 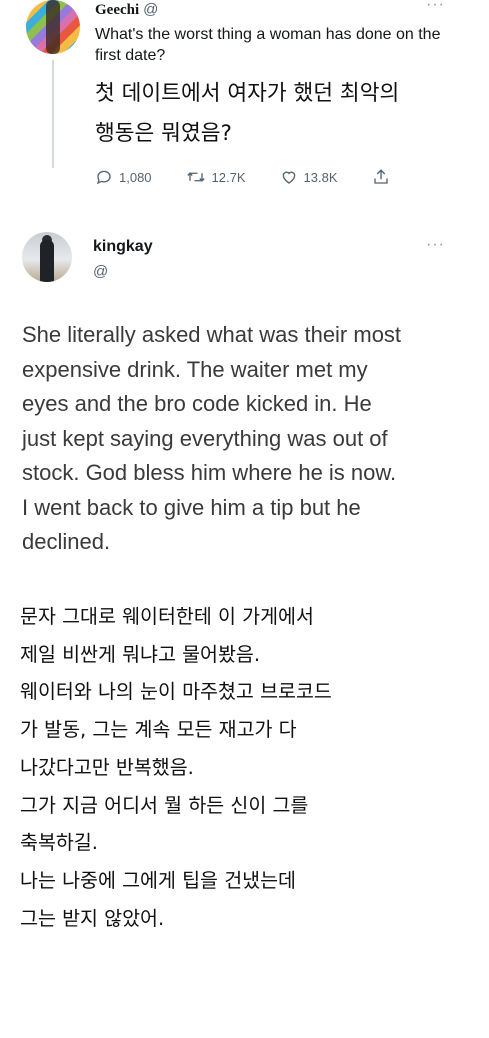 I want to click on like-button: 13.8K, so click(x=309, y=177).